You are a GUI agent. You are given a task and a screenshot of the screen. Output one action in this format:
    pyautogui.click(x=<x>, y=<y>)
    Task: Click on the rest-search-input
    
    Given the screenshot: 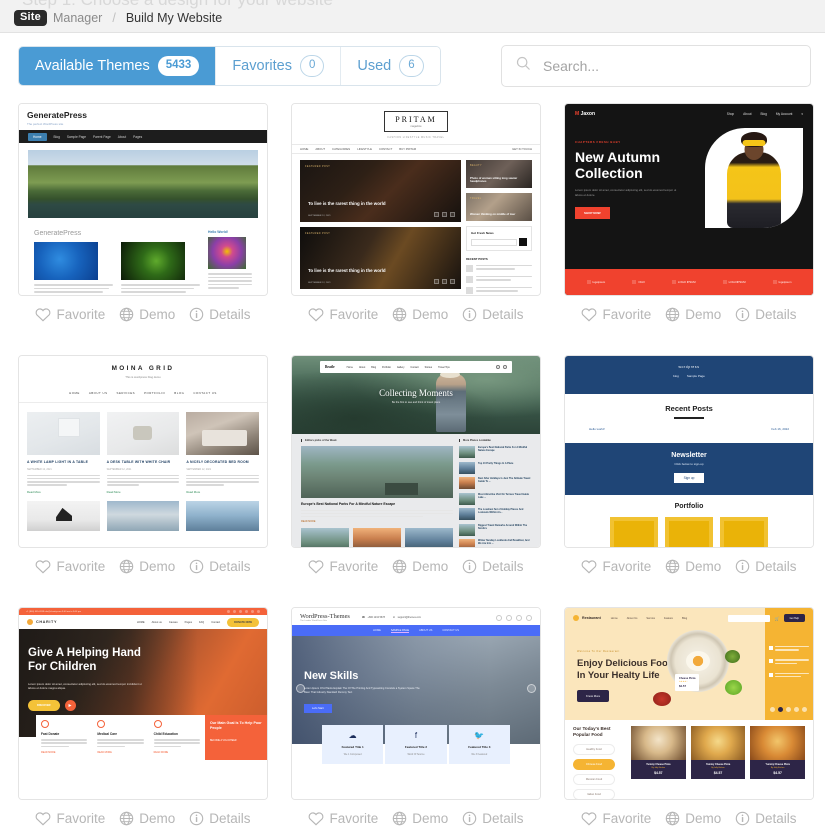 What is the action you would take?
    pyautogui.click(x=748, y=618)
    